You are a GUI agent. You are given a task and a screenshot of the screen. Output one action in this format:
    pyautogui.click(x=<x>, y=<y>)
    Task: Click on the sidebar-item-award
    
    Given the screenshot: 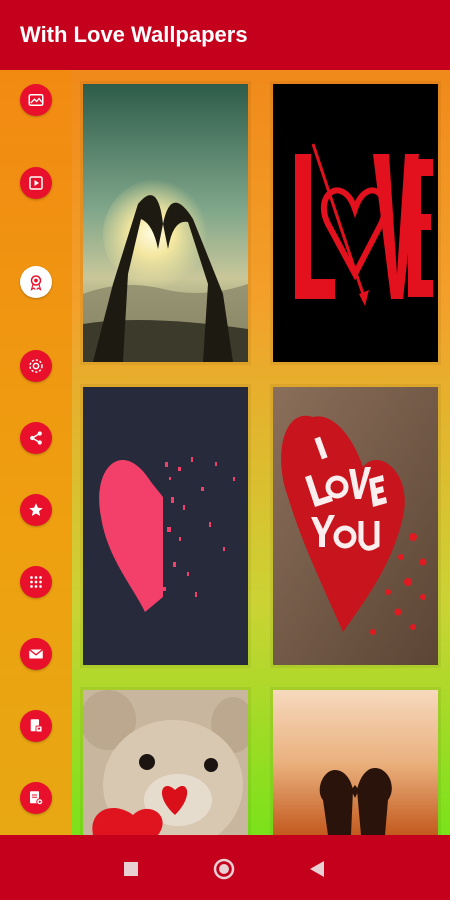 What is the action you would take?
    pyautogui.click(x=36, y=282)
    